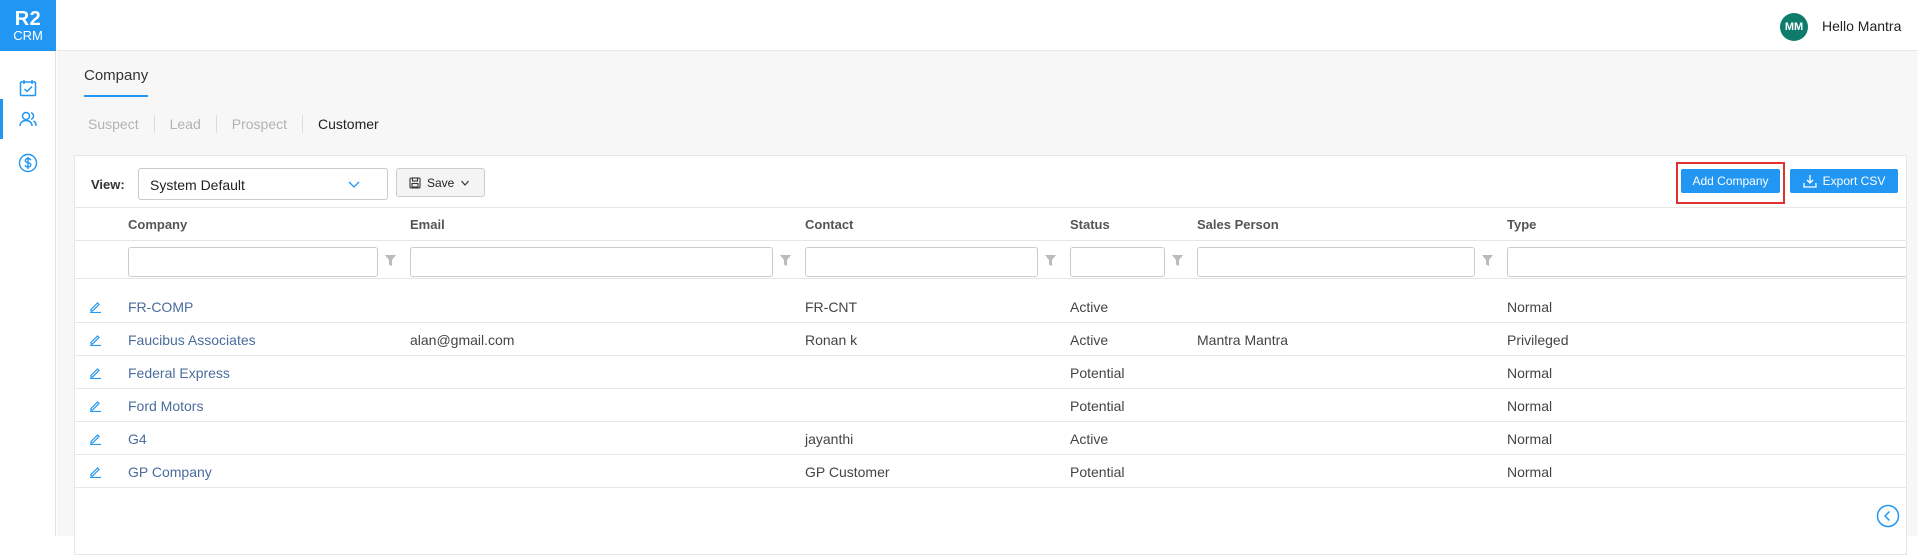 This screenshot has height=555, width=1917. What do you see at coordinates (1861, 26) in the screenshot?
I see `greeting-text: Hello Mantra` at bounding box center [1861, 26].